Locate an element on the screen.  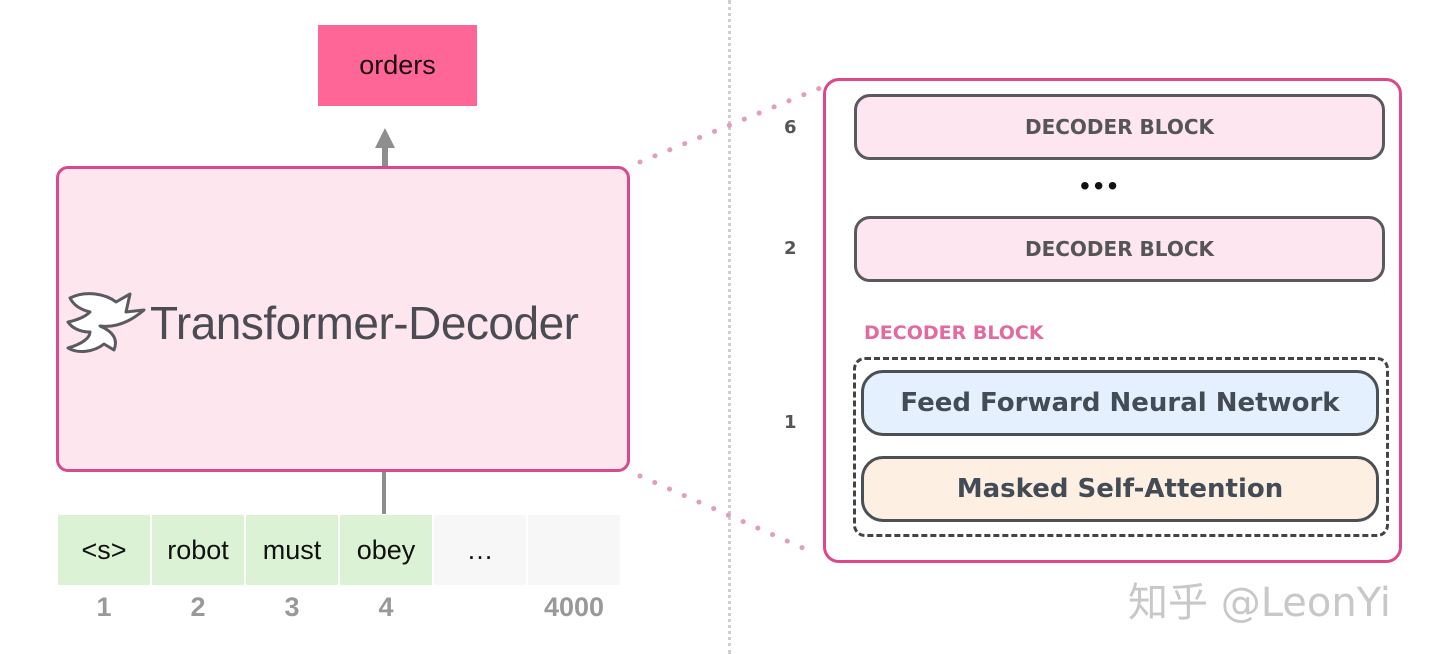
feed-forward-layer: Feed Forward Neural Network is located at coordinates (1120, 403).